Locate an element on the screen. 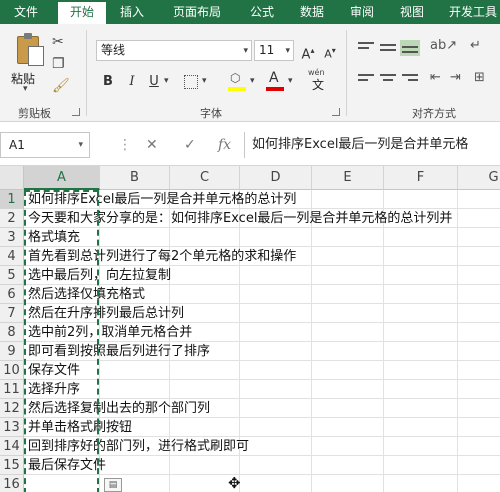 The width and height of the screenshot is (500, 492). tab-formulas: 公式 is located at coordinates (262, 12).